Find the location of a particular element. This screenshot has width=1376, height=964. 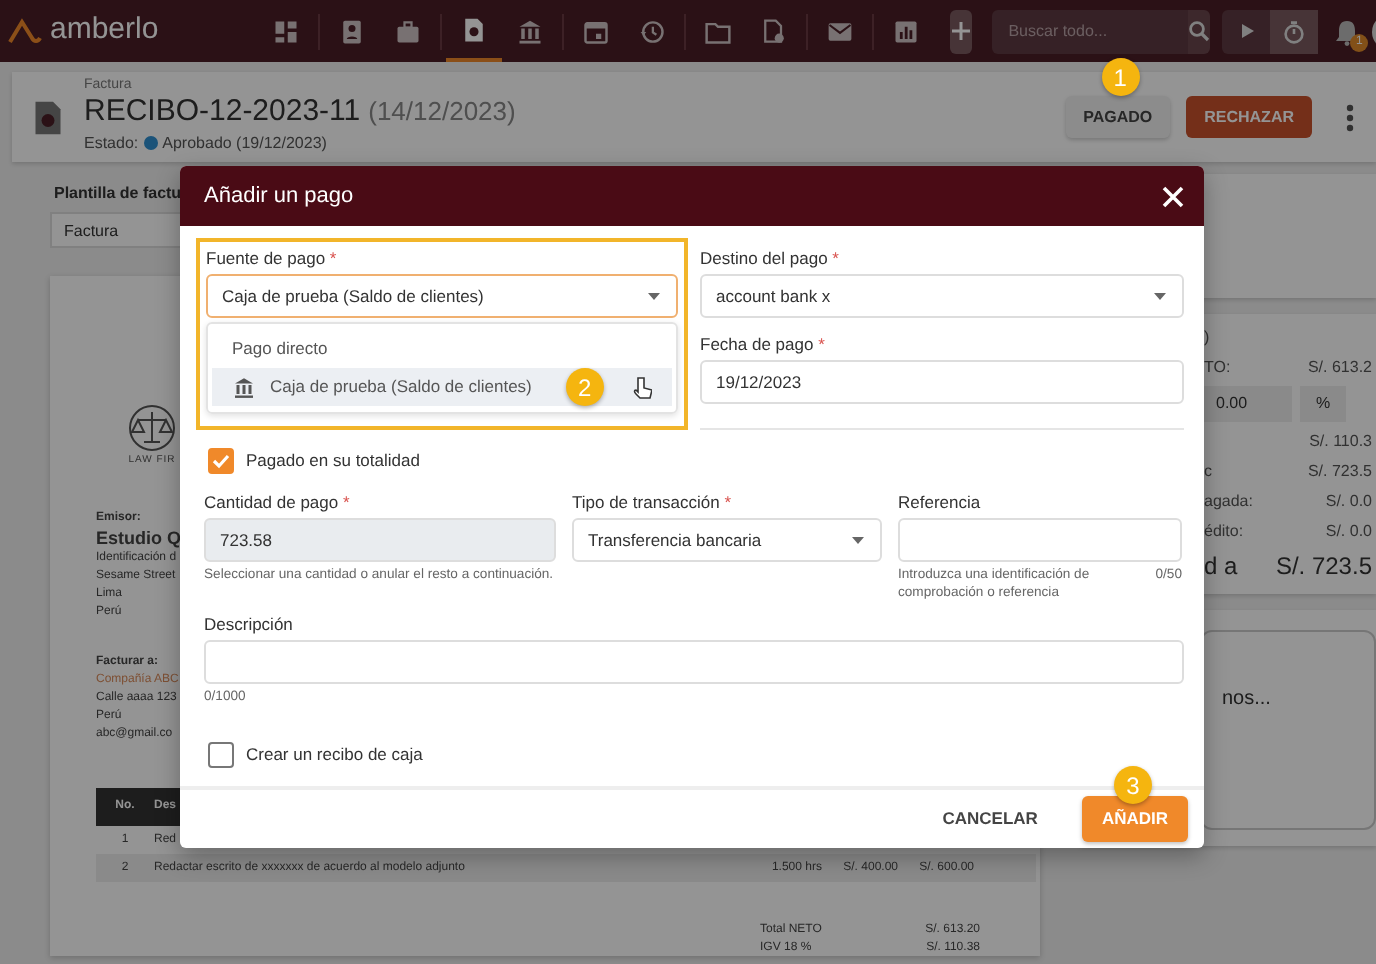

timer-icon is located at coordinates (1294, 31).